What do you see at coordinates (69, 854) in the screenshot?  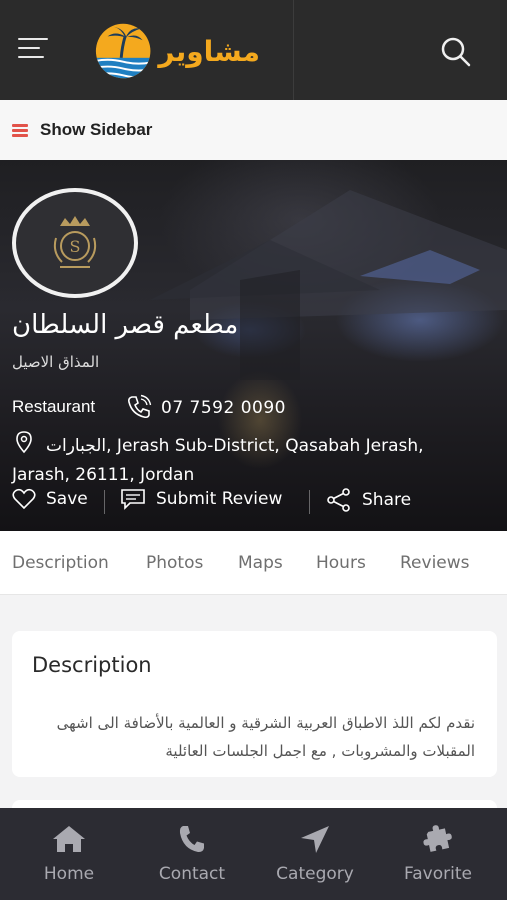 I see `nav-home: Home` at bounding box center [69, 854].